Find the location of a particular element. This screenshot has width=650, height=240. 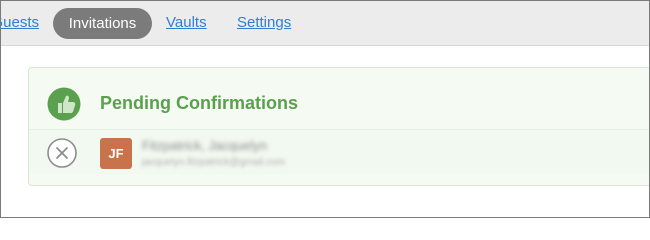

guest-name: Fitzpatrick, Jacquelyn is located at coordinates (204, 145).